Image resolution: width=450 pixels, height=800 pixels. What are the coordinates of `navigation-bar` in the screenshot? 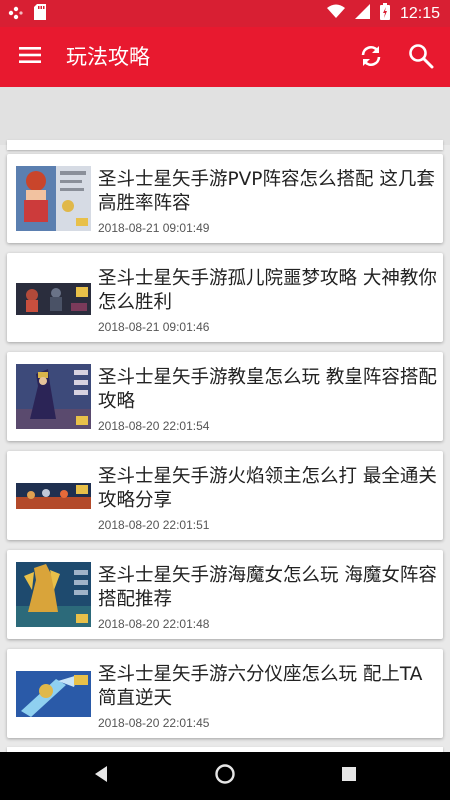 It's located at (225, 776).